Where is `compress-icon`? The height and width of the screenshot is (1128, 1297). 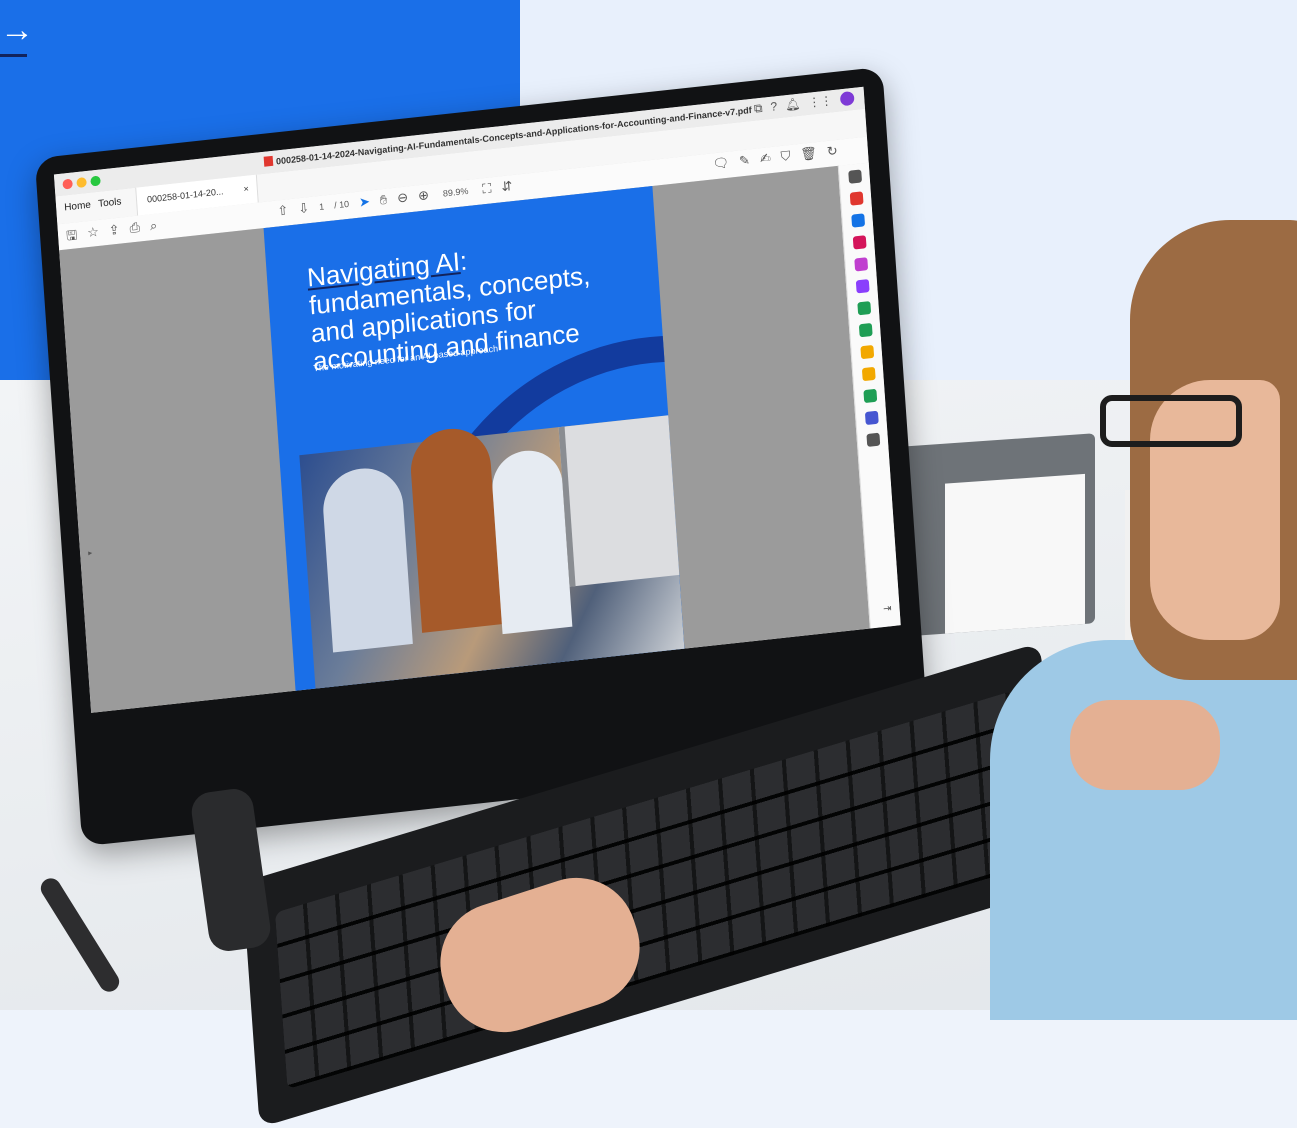 compress-icon is located at coordinates (865, 330).